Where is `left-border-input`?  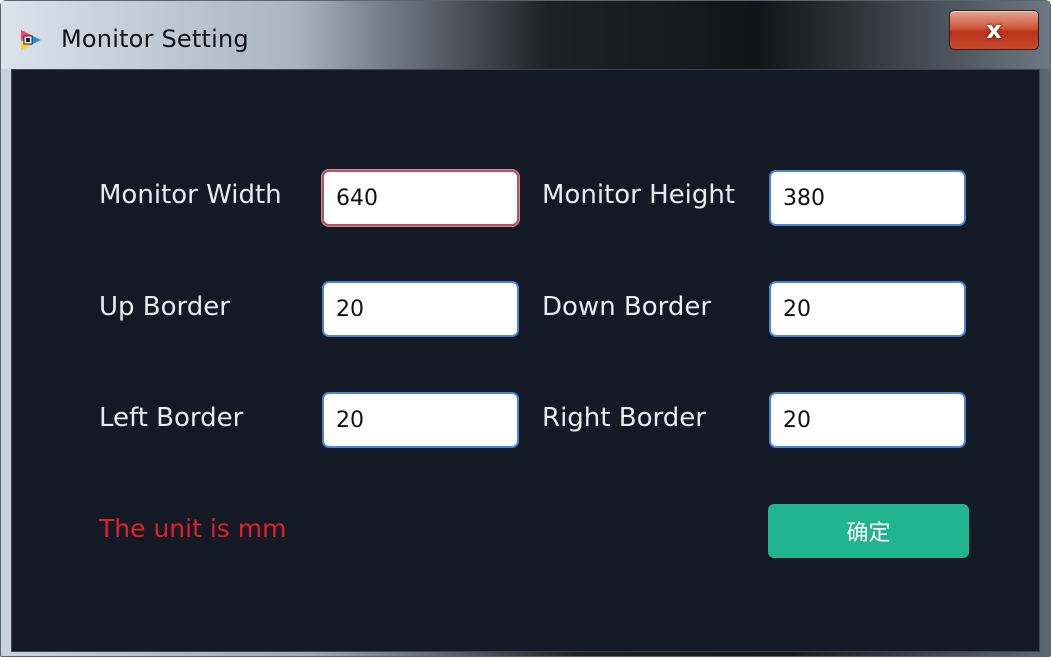
left-border-input is located at coordinates (420, 420).